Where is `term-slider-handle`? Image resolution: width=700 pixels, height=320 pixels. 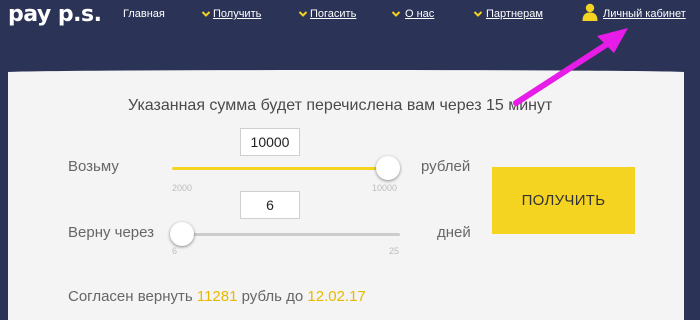 term-slider-handle is located at coordinates (182, 234).